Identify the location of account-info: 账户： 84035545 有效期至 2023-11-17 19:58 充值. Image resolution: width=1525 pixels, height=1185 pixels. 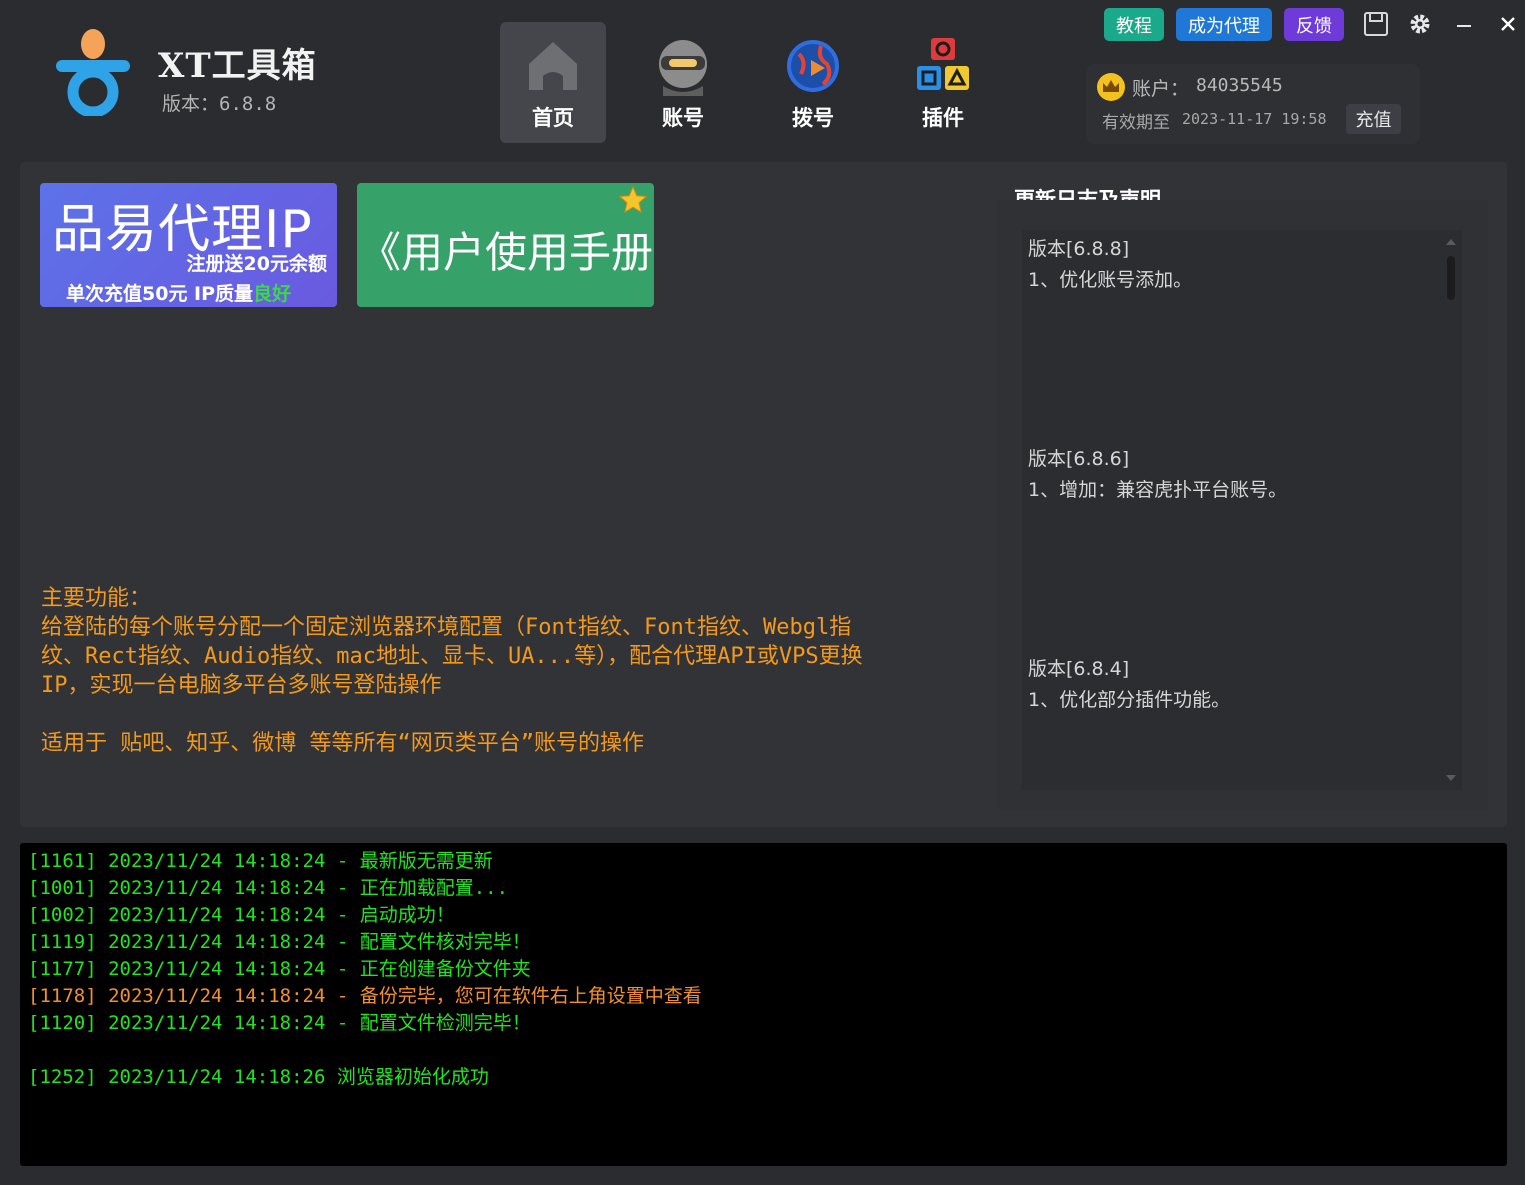
(1253, 104).